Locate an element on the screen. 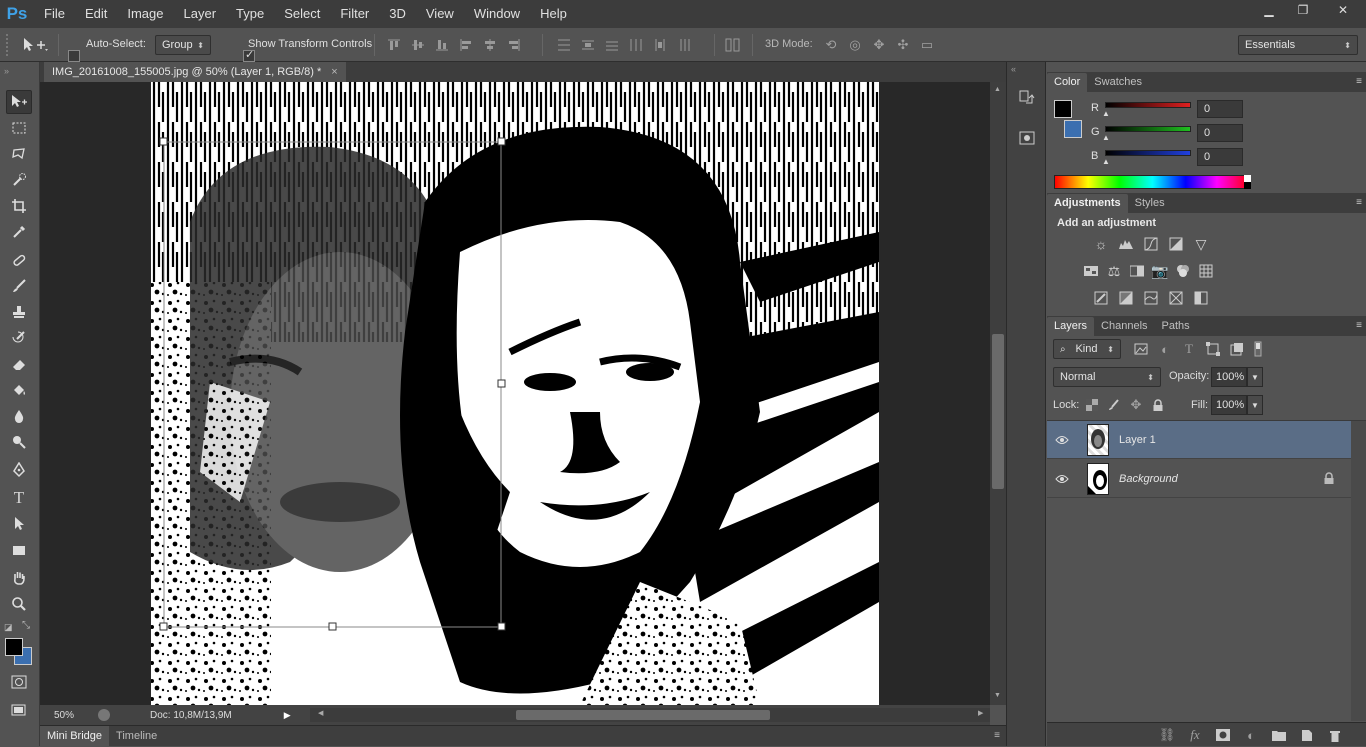 The width and height of the screenshot is (1366, 747). exposure-icon is located at coordinates (1176, 244).